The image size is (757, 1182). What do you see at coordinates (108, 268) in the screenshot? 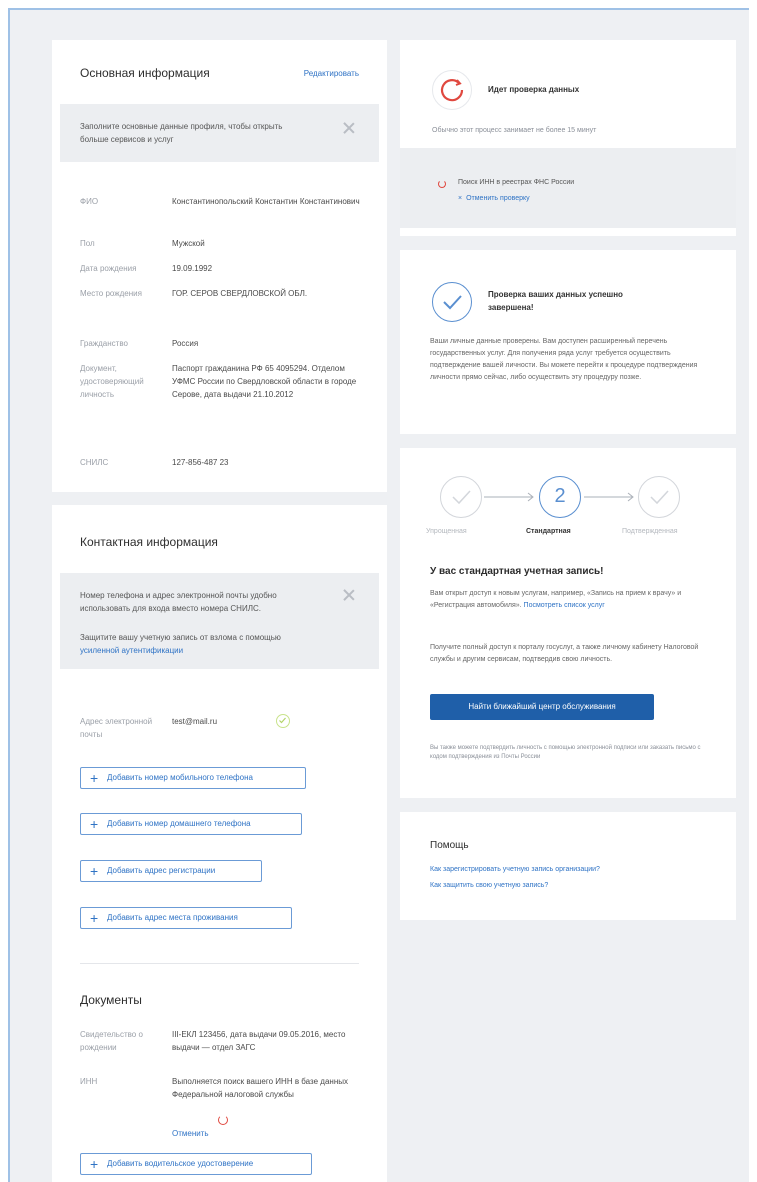
I see `info-row-label: Дата рождения` at bounding box center [108, 268].